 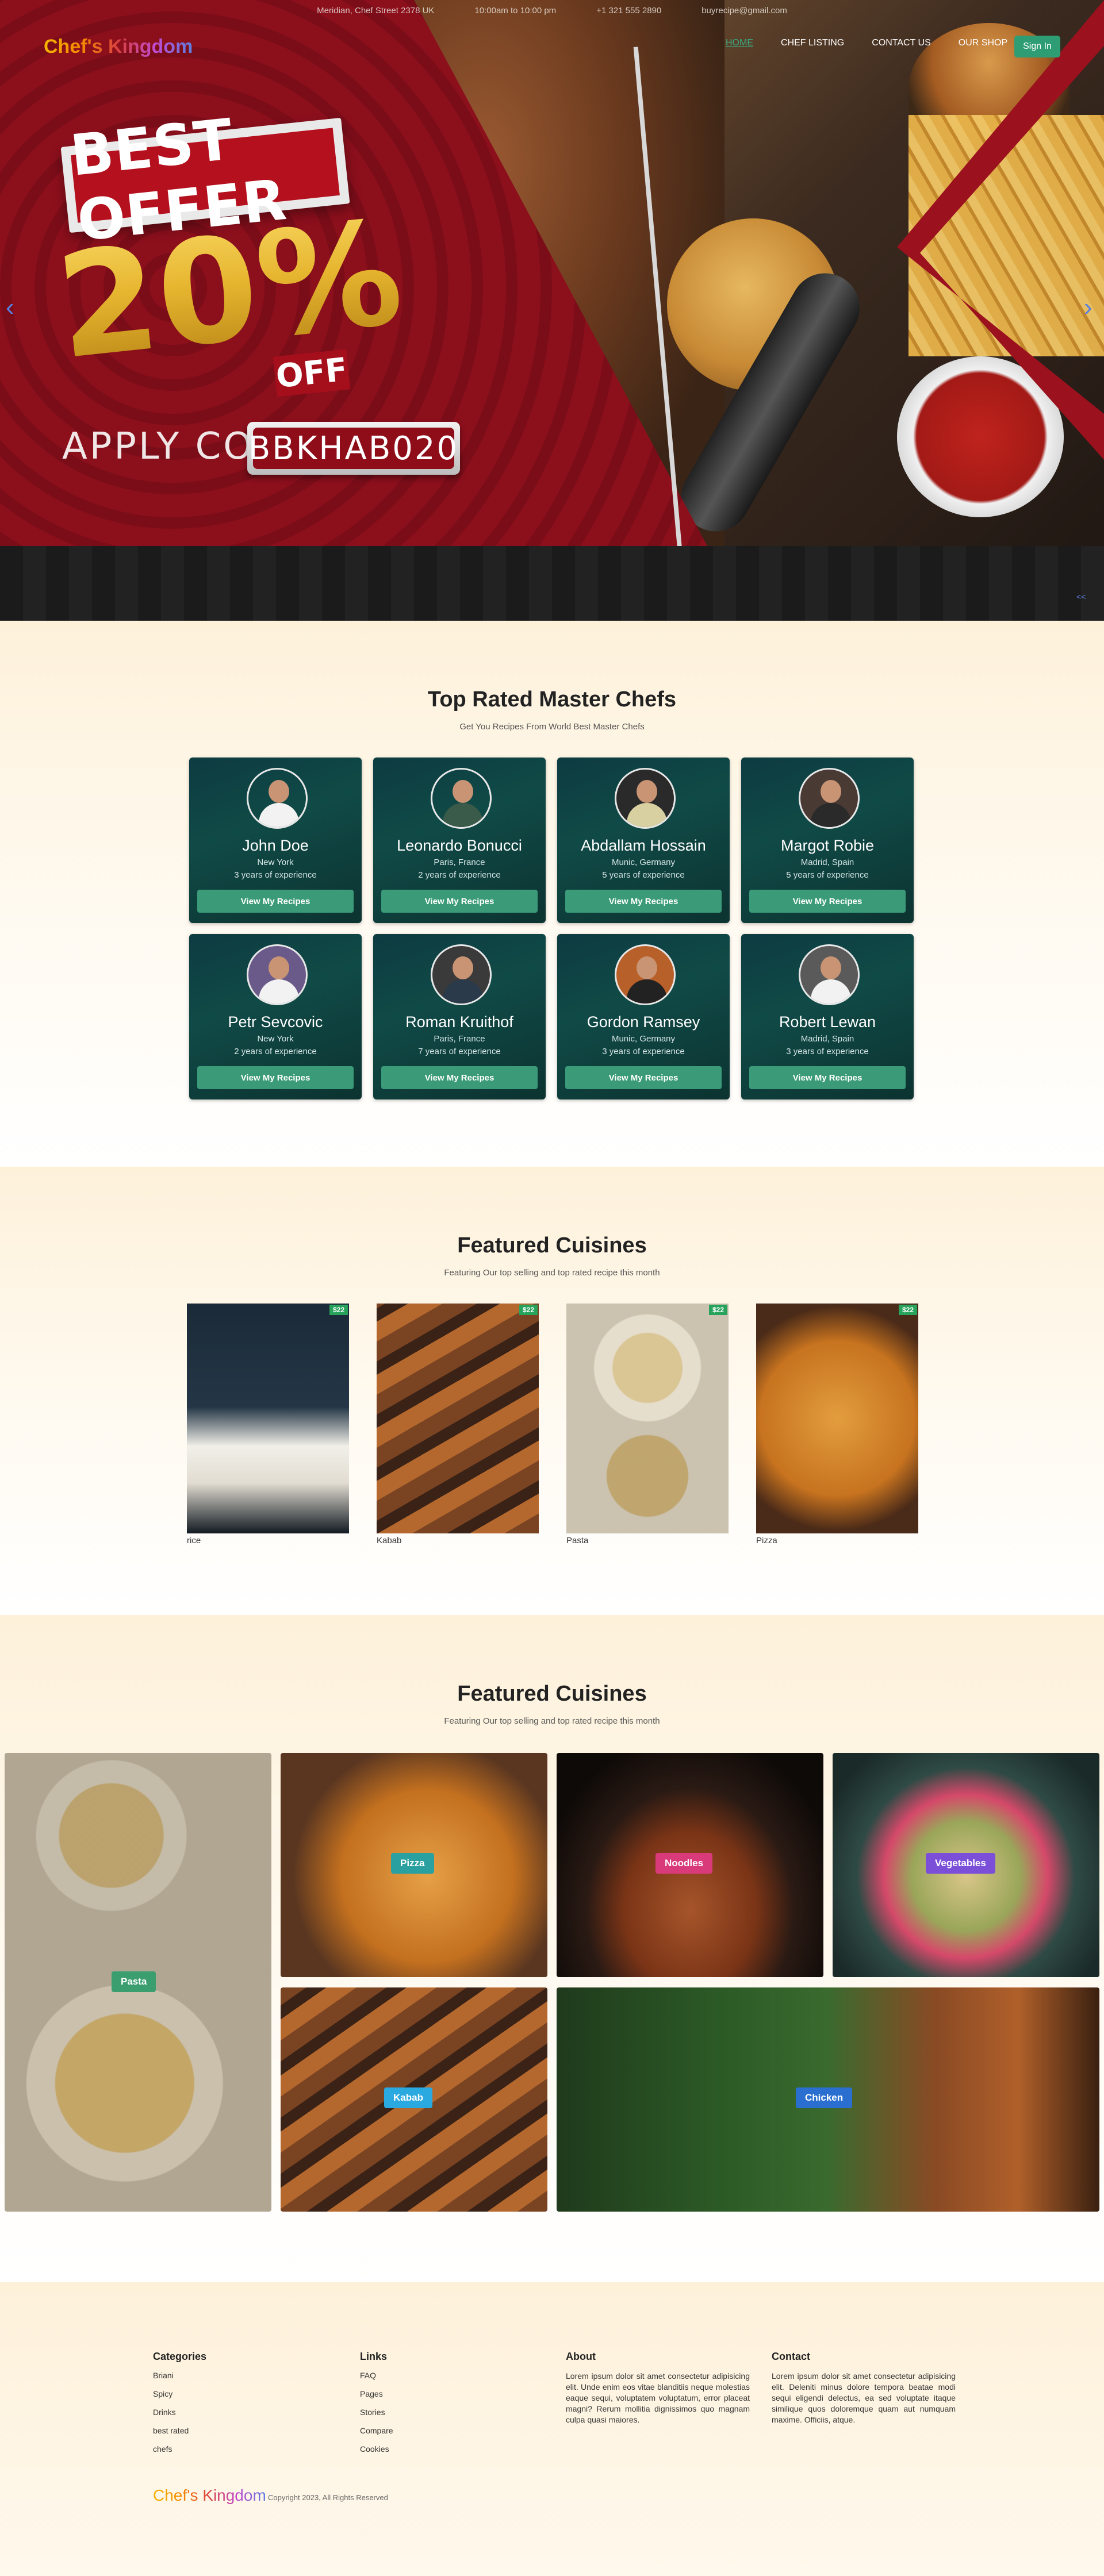 I want to click on footer-link: best rated, so click(x=245, y=2430).